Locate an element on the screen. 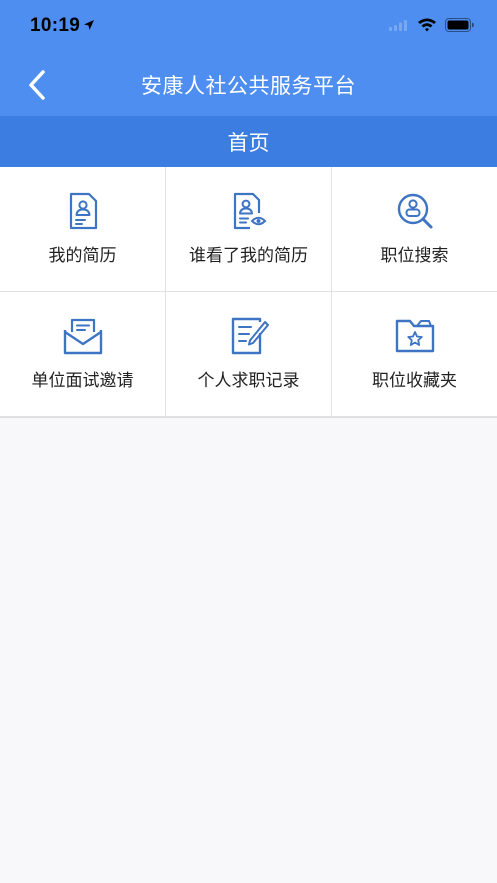  resume-icon is located at coordinates (83, 211).